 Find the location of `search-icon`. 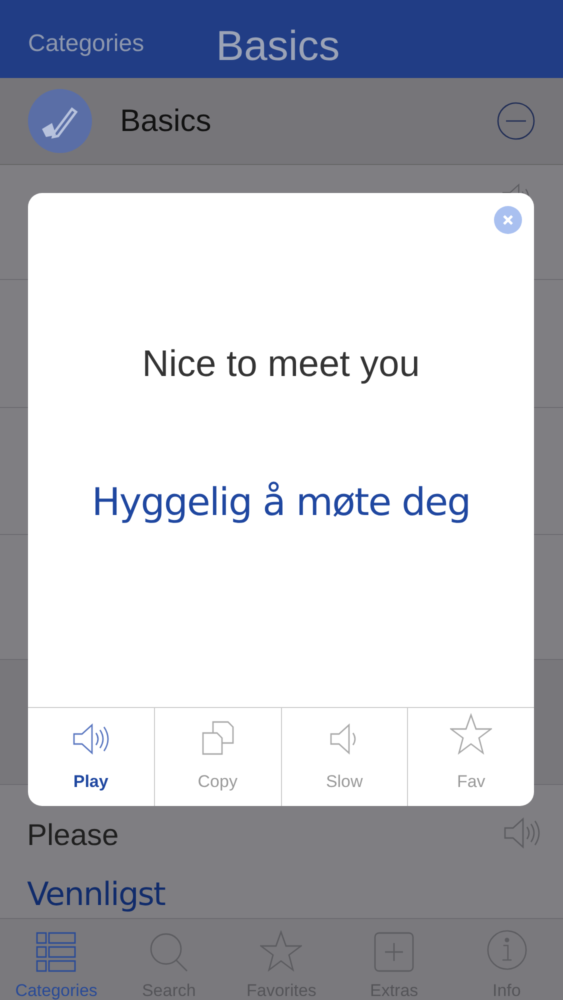

search-icon is located at coordinates (168, 952).